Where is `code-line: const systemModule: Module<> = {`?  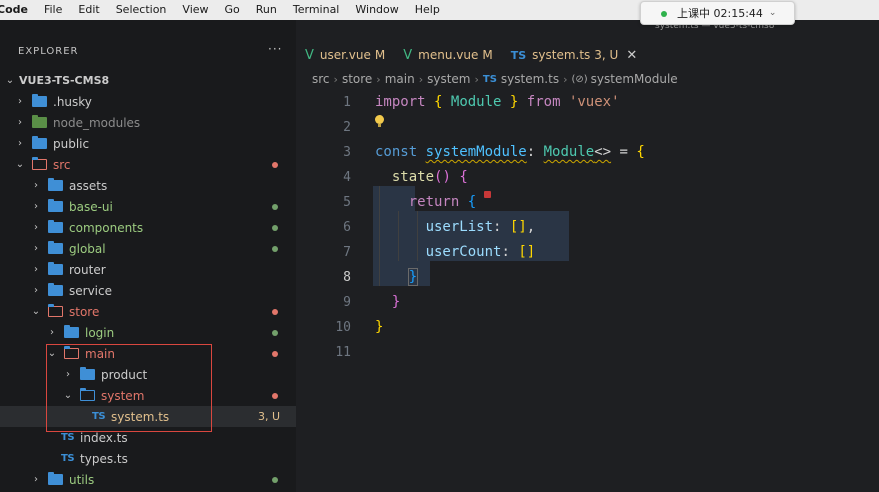
code-line: const systemModule: Module<> = { is located at coordinates (510, 152).